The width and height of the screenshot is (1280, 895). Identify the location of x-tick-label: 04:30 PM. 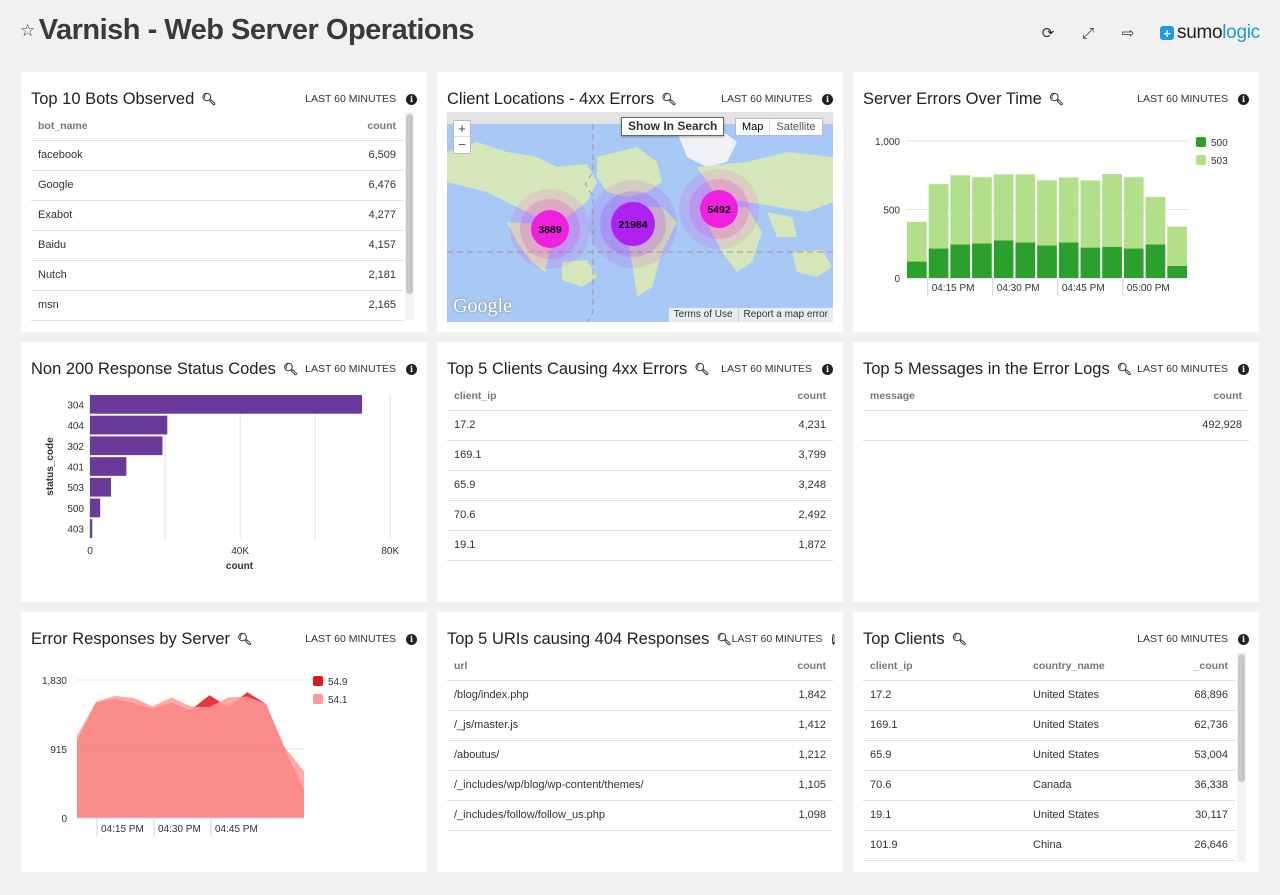
(1018, 288).